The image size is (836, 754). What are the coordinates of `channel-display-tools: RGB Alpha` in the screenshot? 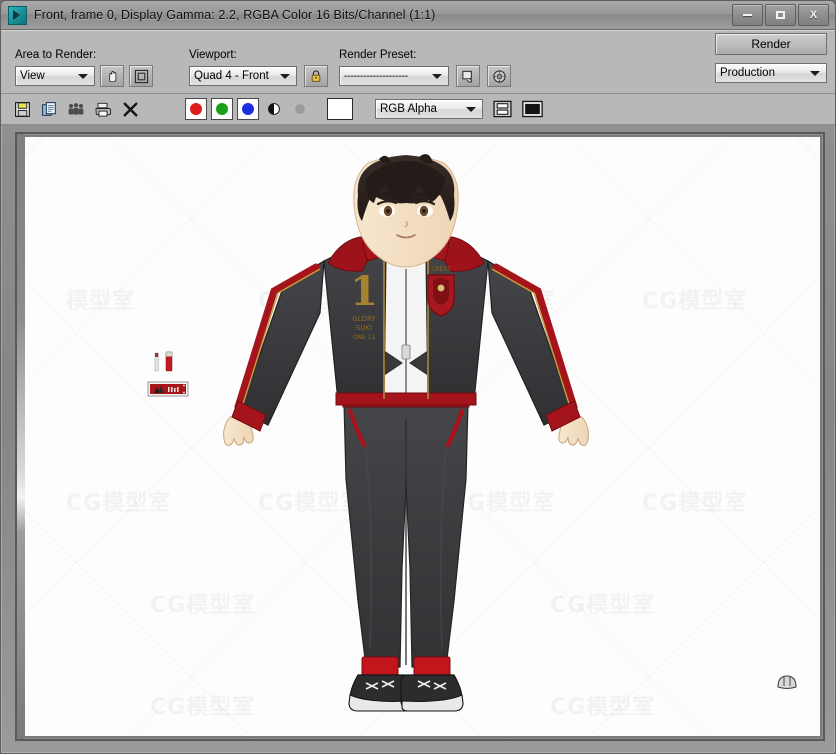 It's located at (459, 109).